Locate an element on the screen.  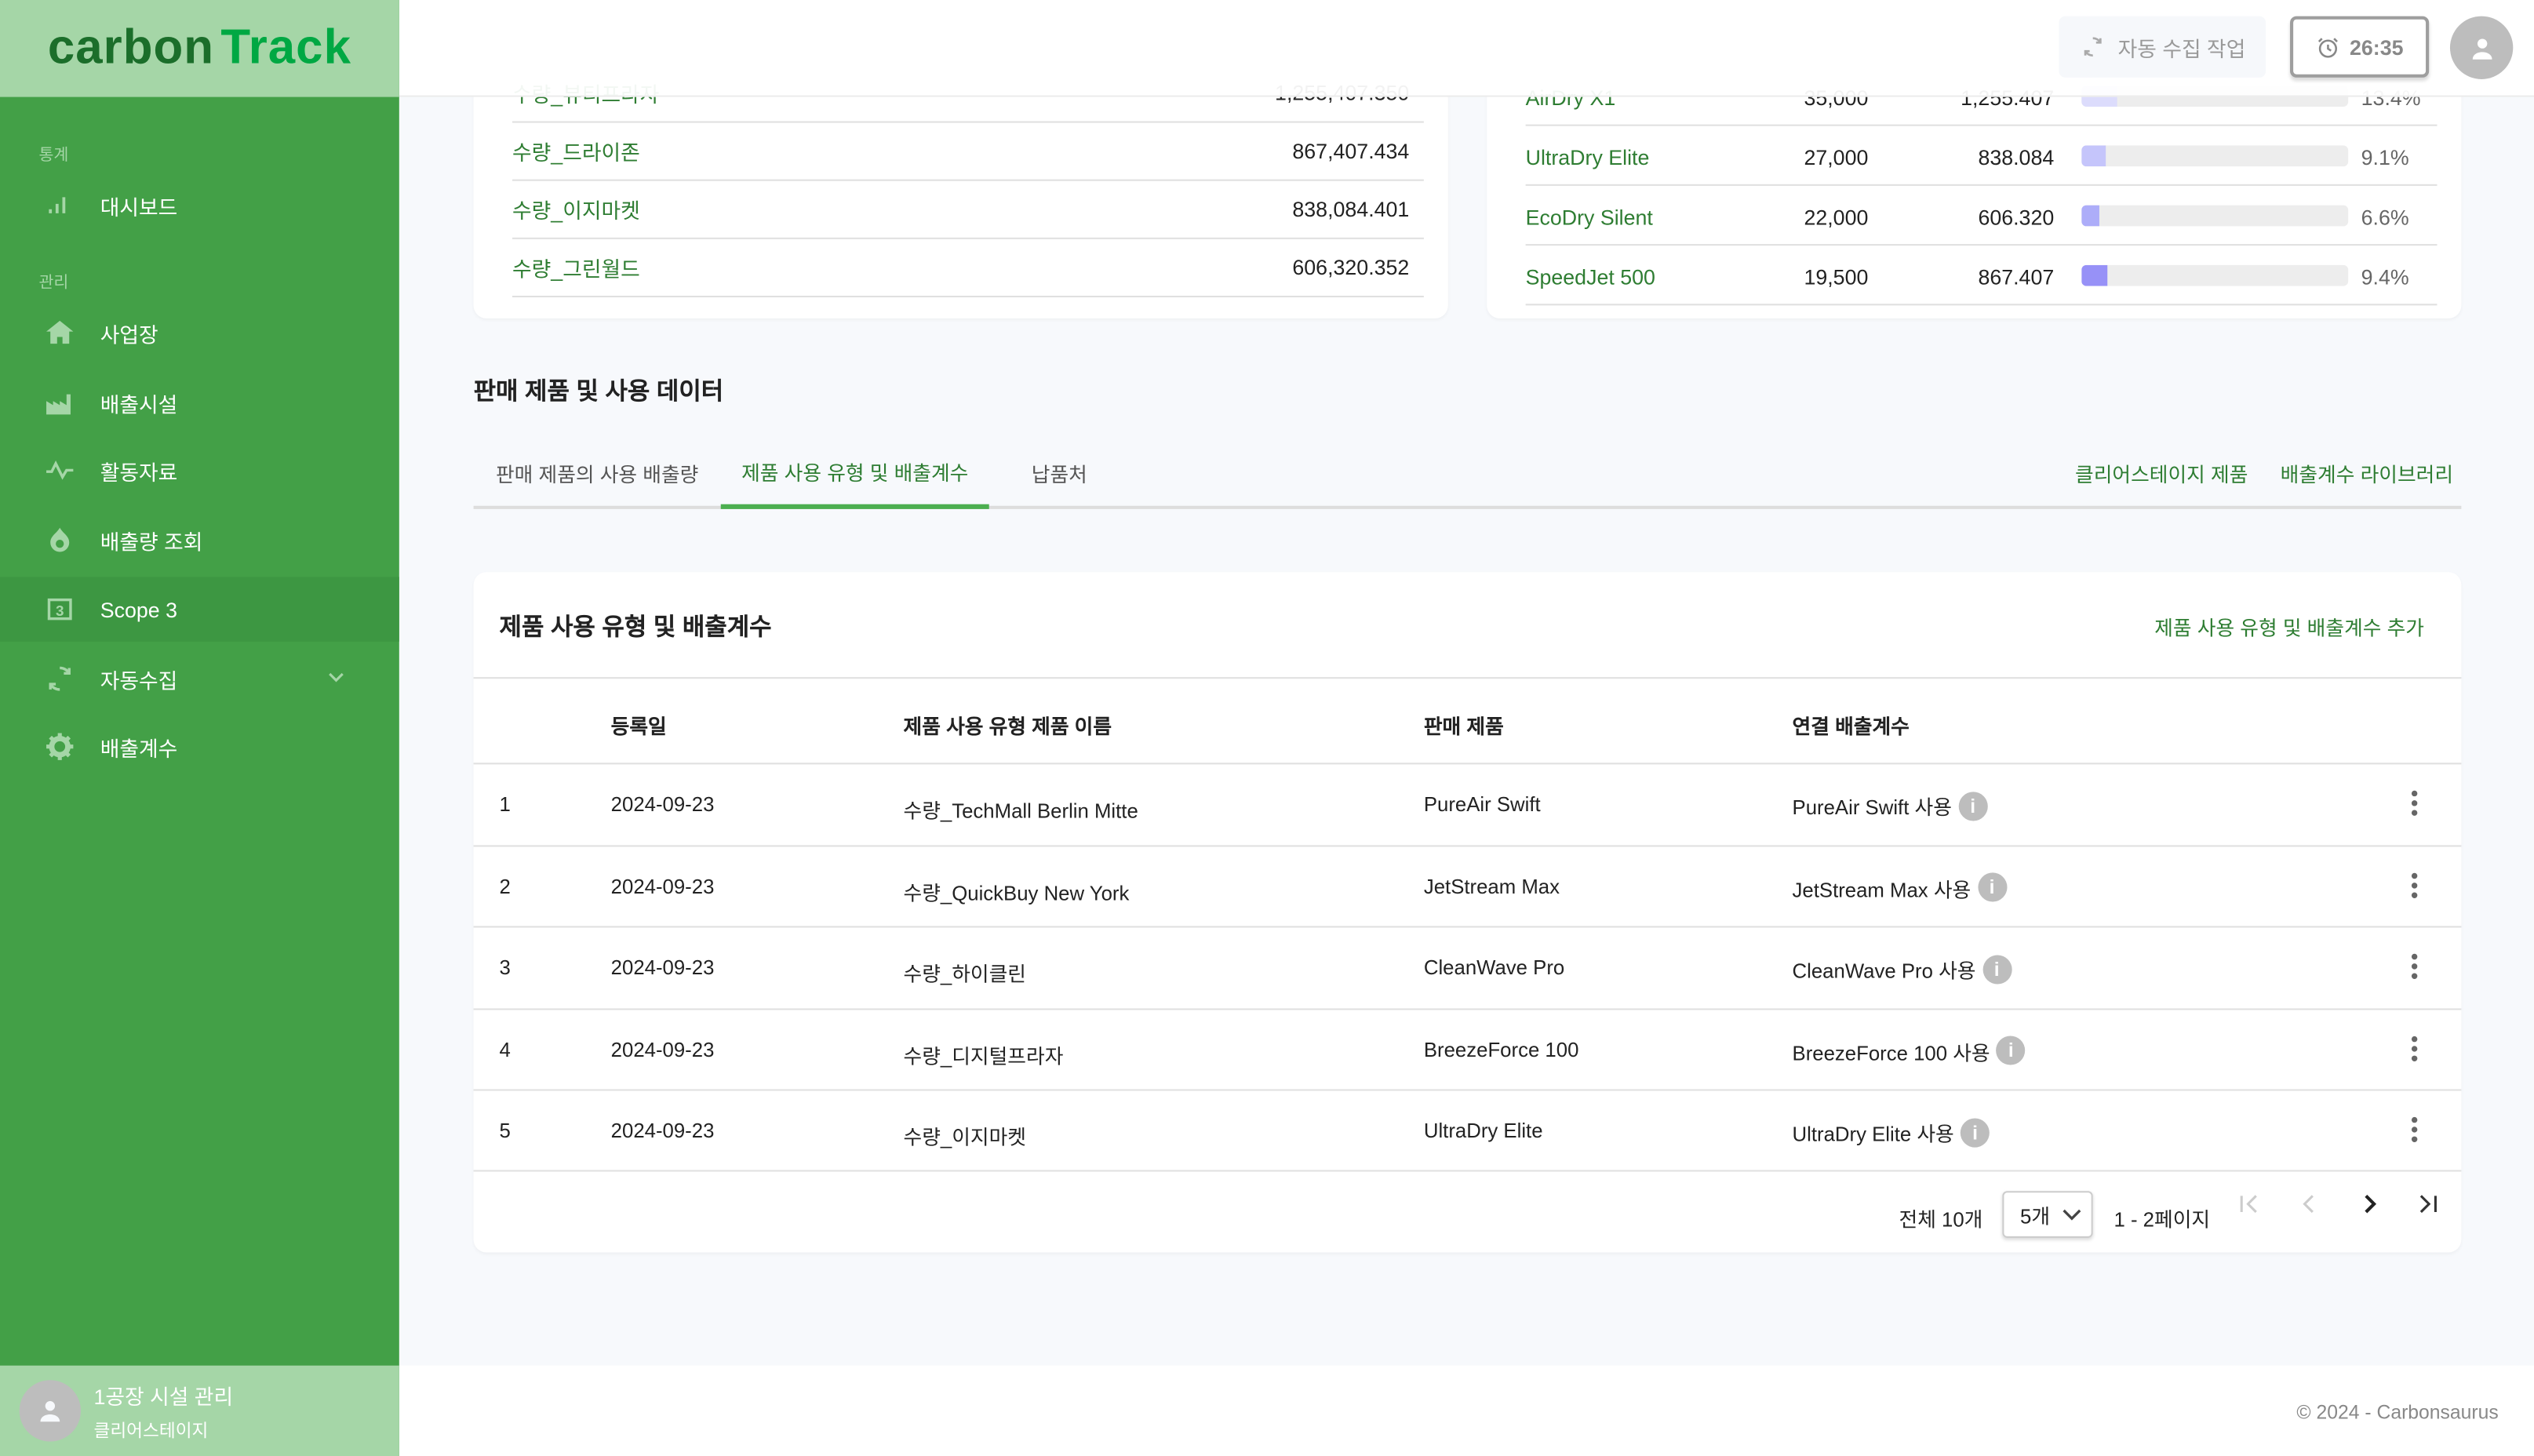
product-row: UltraDry Elite 27,000 838.084 9.1% is located at coordinates (1981, 156).